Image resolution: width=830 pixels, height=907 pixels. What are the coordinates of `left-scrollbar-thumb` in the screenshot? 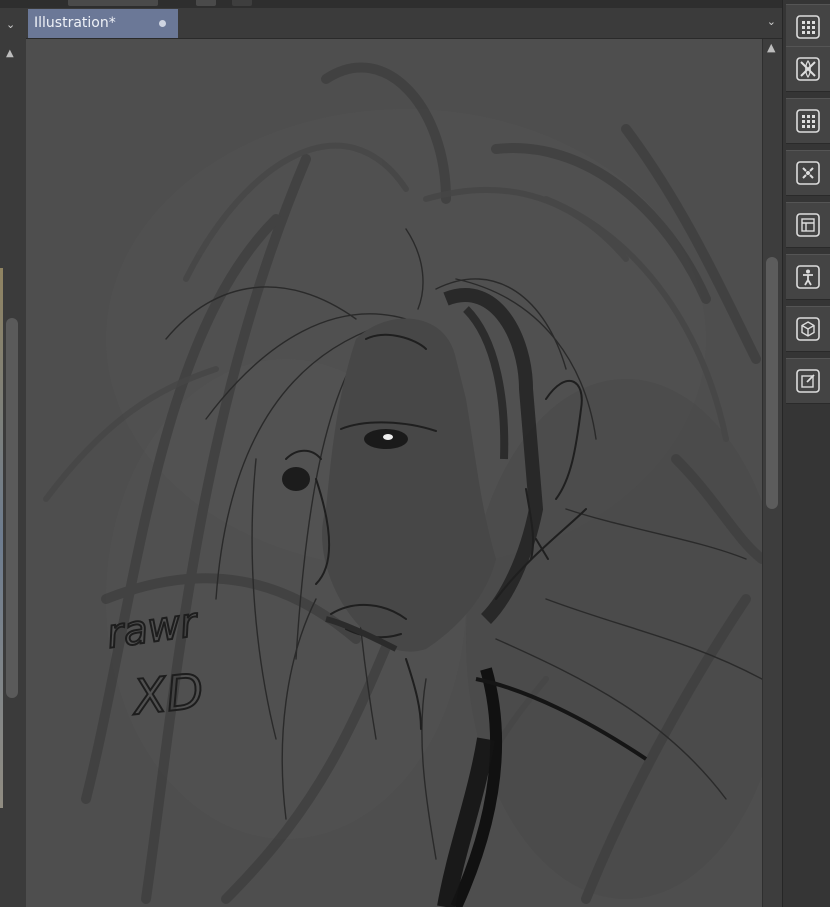 It's located at (12, 508).